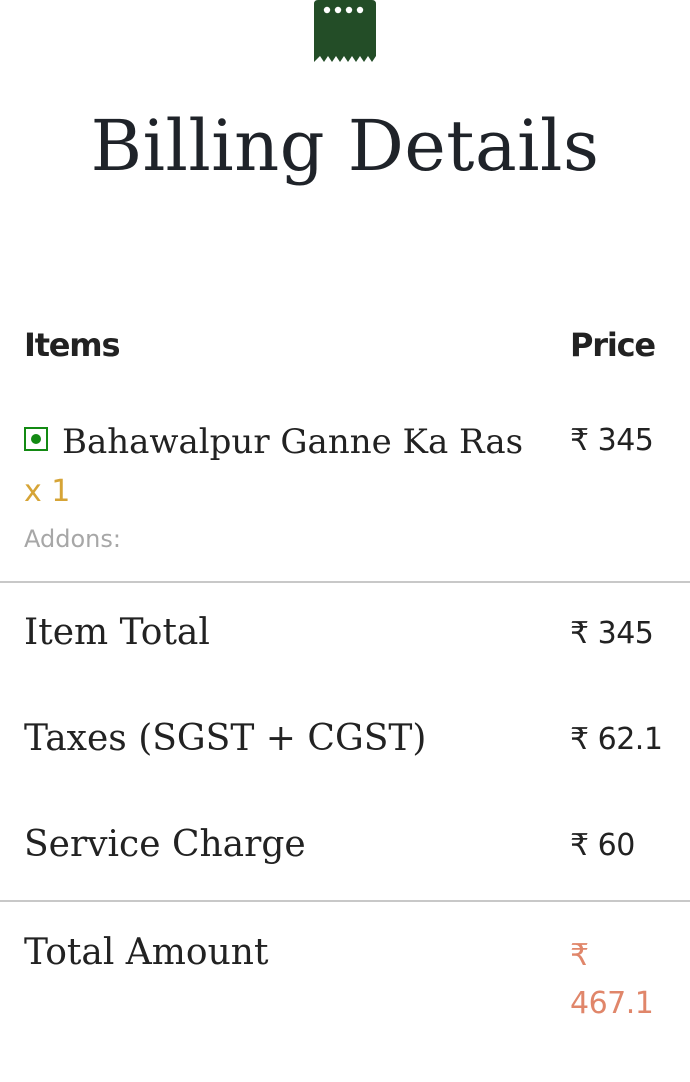 The image size is (690, 1082). Describe the element at coordinates (612, 440) in the screenshot. I see `item-price: ₹ 345` at that location.